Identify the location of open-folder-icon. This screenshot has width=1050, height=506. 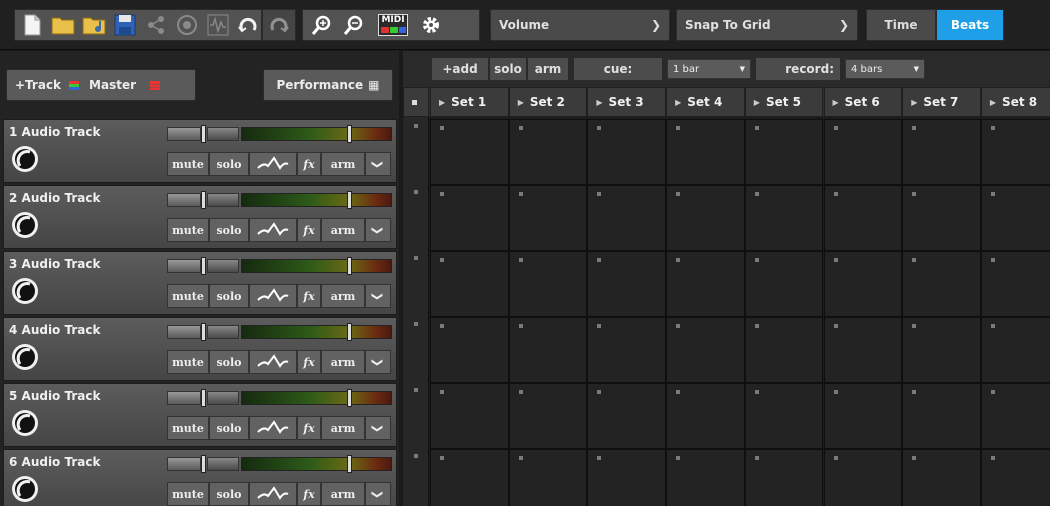
(63, 25).